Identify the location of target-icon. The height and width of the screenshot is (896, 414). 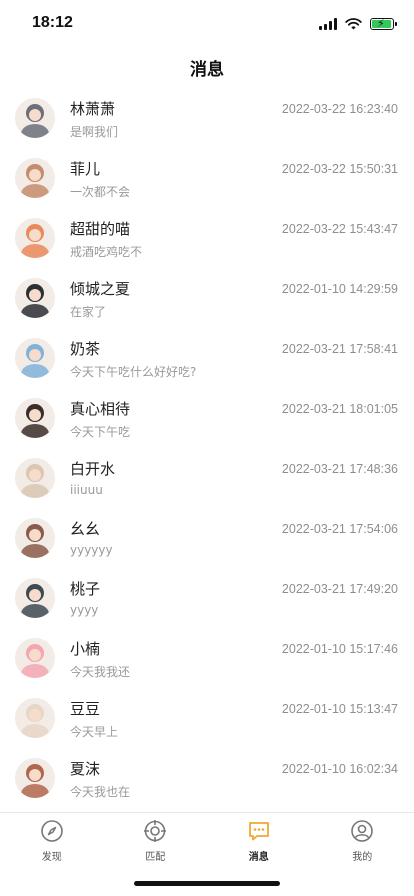
(156, 831).